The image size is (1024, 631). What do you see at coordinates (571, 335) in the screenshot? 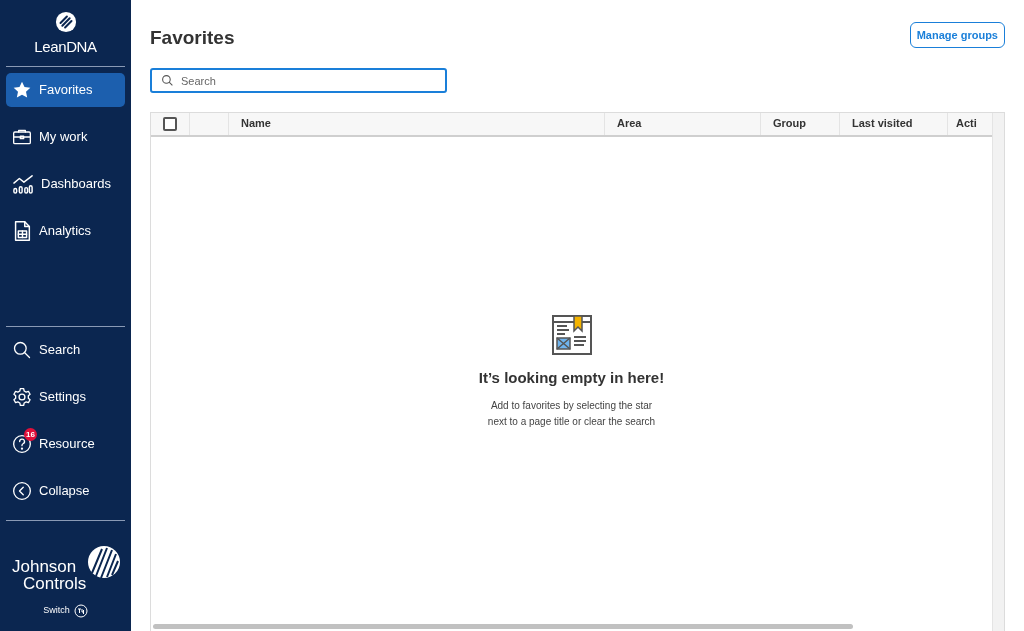
I see `empty-document-icon` at bounding box center [571, 335].